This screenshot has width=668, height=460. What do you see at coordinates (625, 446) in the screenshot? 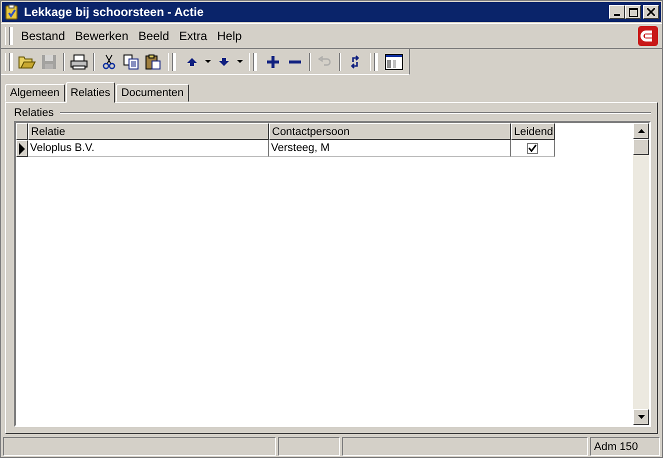
I see `status-panel: Adm 150` at bounding box center [625, 446].